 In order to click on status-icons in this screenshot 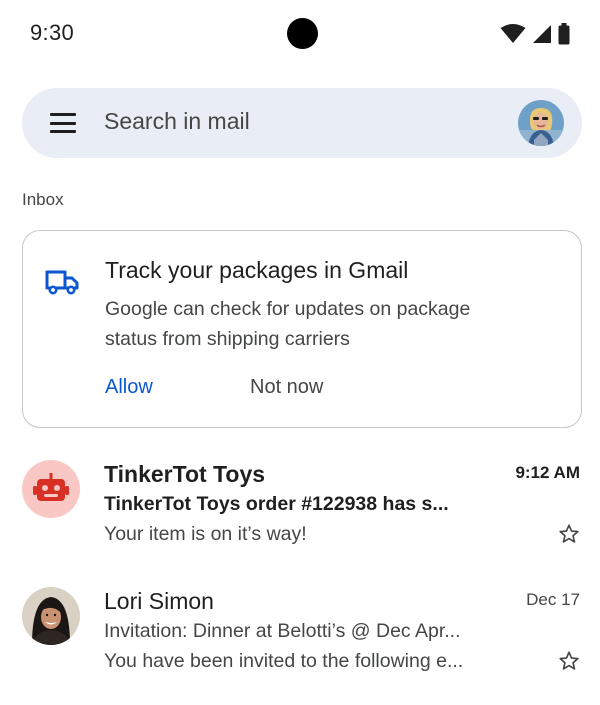, I will do `click(535, 34)`.